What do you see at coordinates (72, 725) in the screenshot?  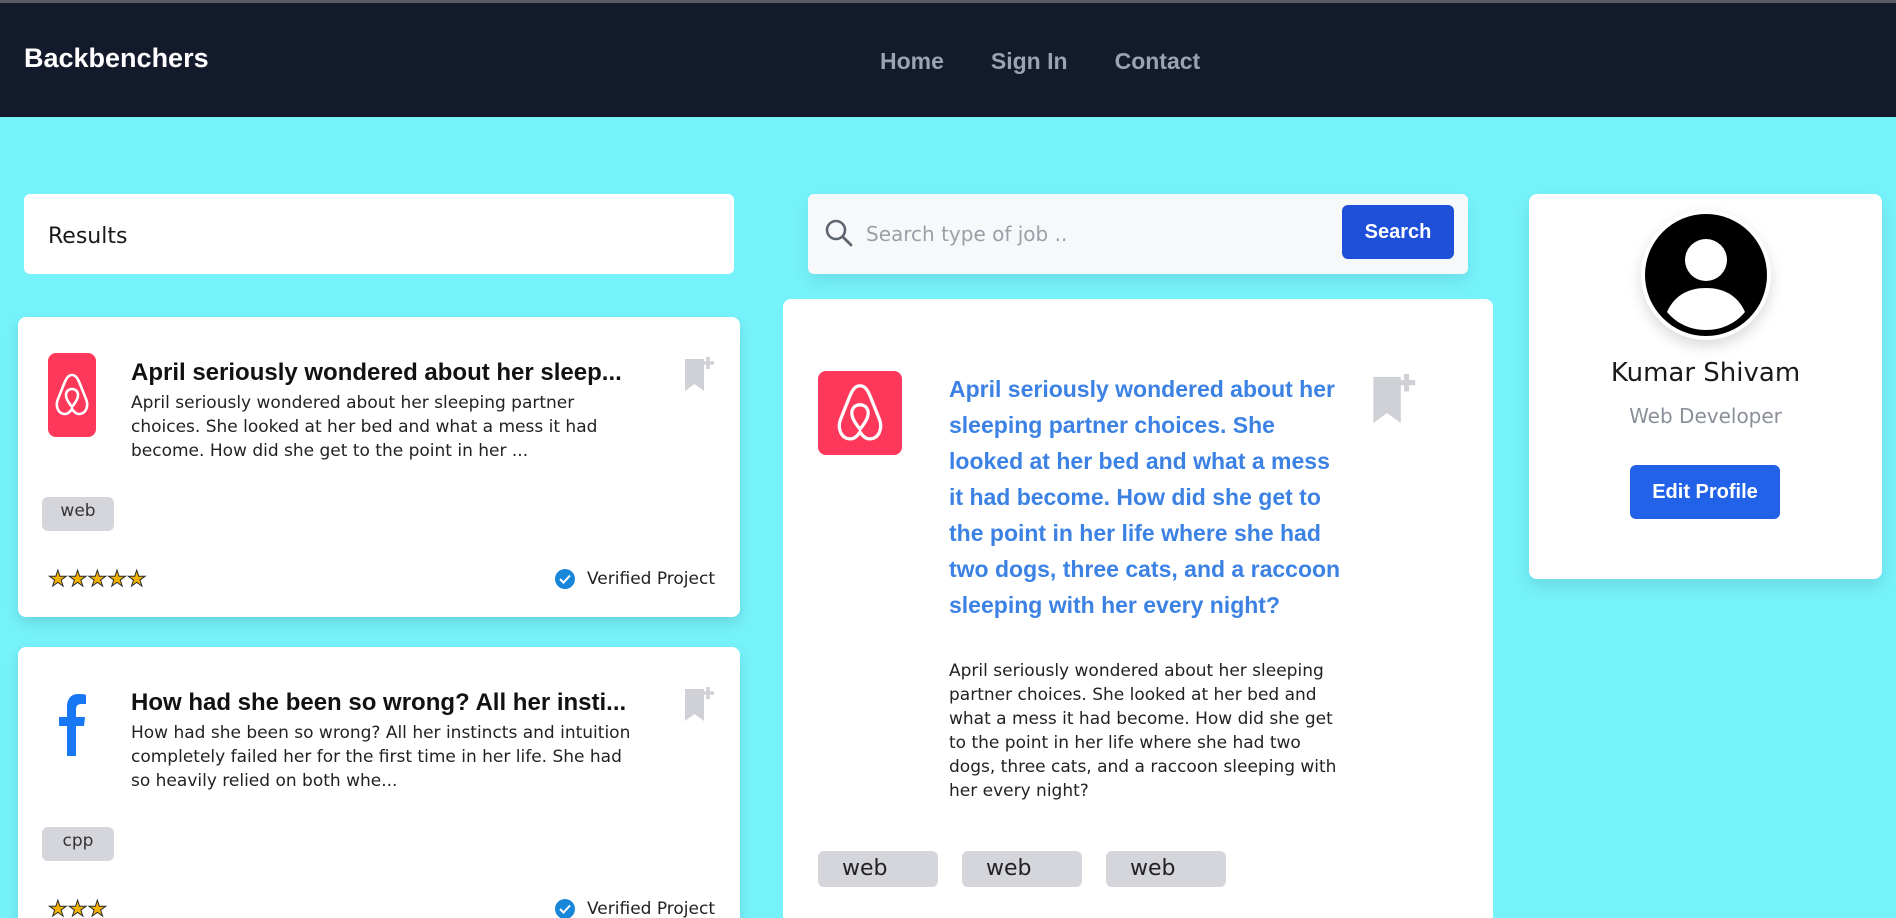 I see `facebook-icon` at bounding box center [72, 725].